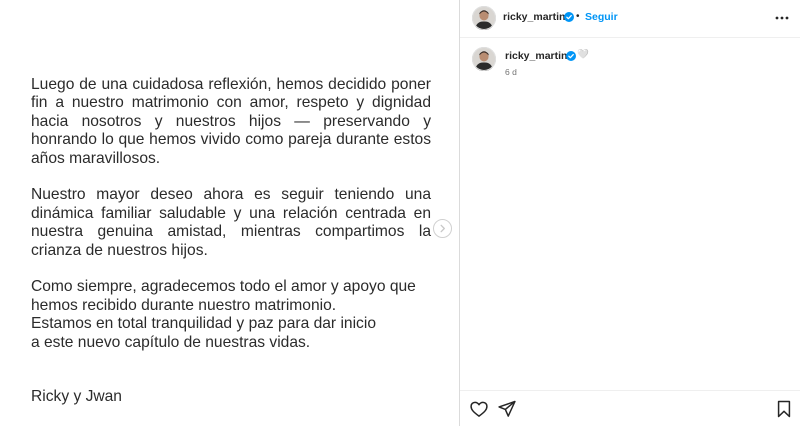 The width and height of the screenshot is (800, 426). Describe the element at coordinates (601, 17) in the screenshot. I see `follow-button: Seguir` at that location.